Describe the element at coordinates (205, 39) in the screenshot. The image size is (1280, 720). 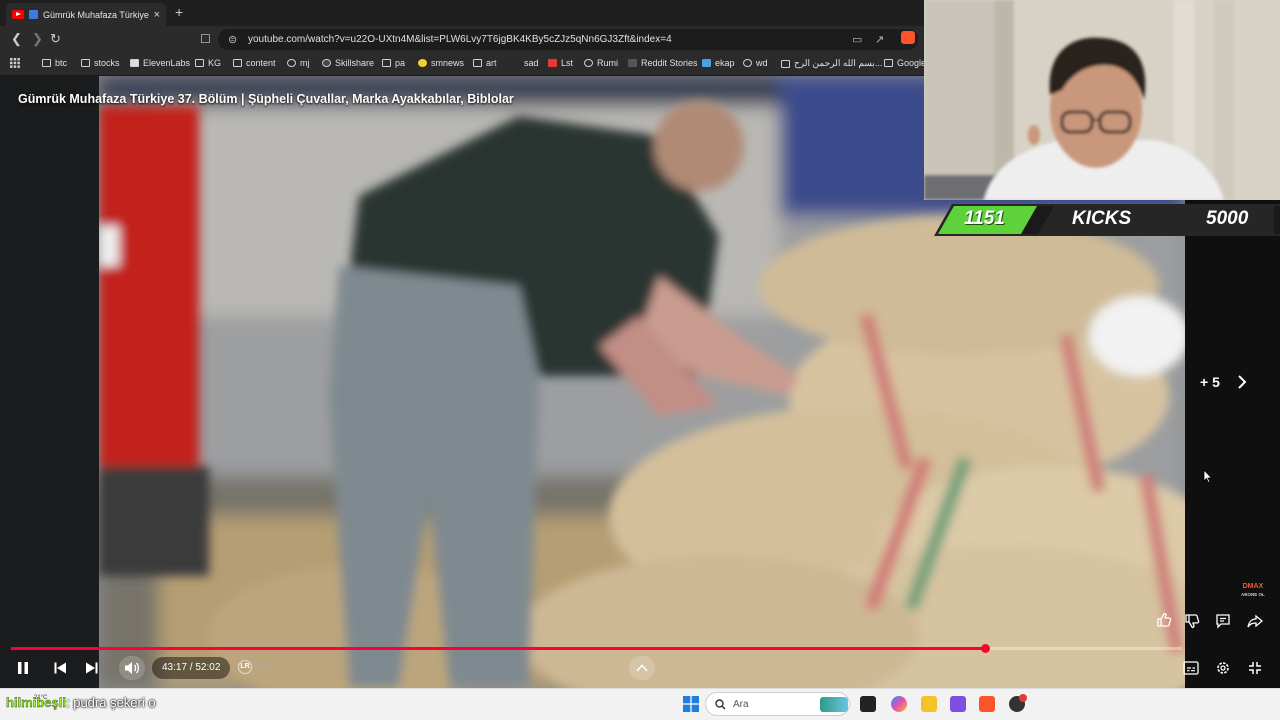
I see `bookmark-icon: ☐` at that location.